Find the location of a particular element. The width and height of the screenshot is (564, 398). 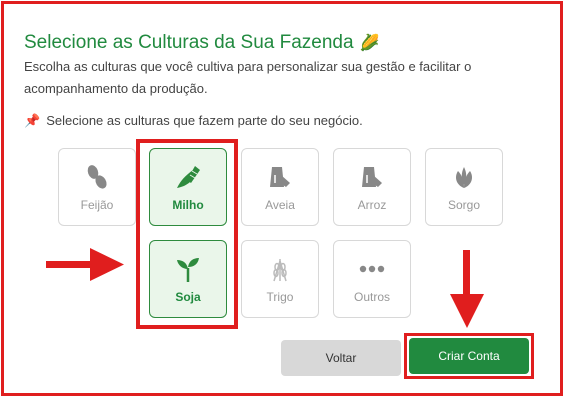

crop-card-aveia: Aveia is located at coordinates (280, 187).